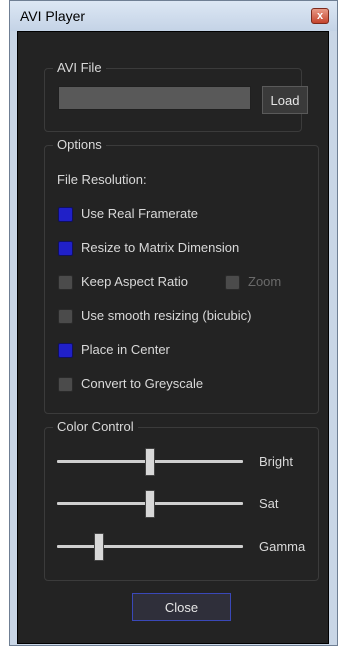  Describe the element at coordinates (65, 316) in the screenshot. I see `smooth-resizing-checkbox` at that location.